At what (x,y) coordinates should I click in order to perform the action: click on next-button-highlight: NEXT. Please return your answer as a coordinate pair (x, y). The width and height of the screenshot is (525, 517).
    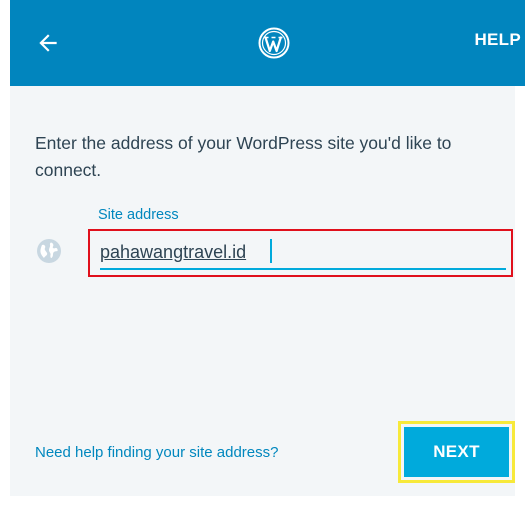
    Looking at the image, I should click on (456, 452).